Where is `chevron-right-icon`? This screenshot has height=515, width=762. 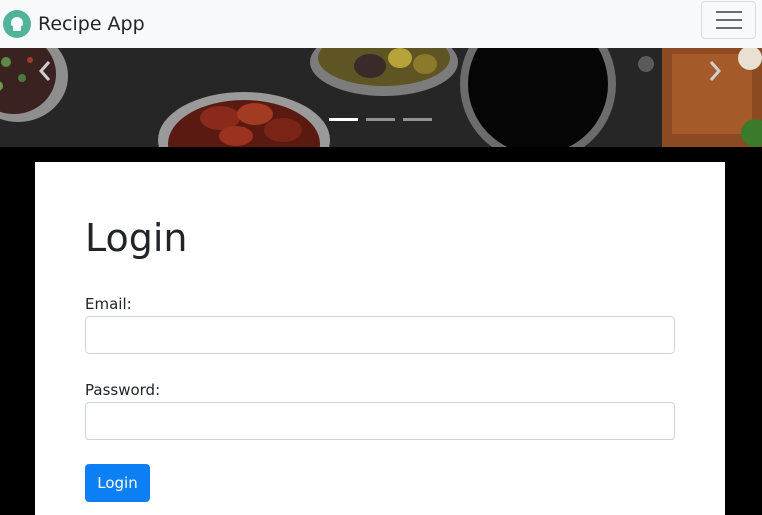 chevron-right-icon is located at coordinates (715, 71).